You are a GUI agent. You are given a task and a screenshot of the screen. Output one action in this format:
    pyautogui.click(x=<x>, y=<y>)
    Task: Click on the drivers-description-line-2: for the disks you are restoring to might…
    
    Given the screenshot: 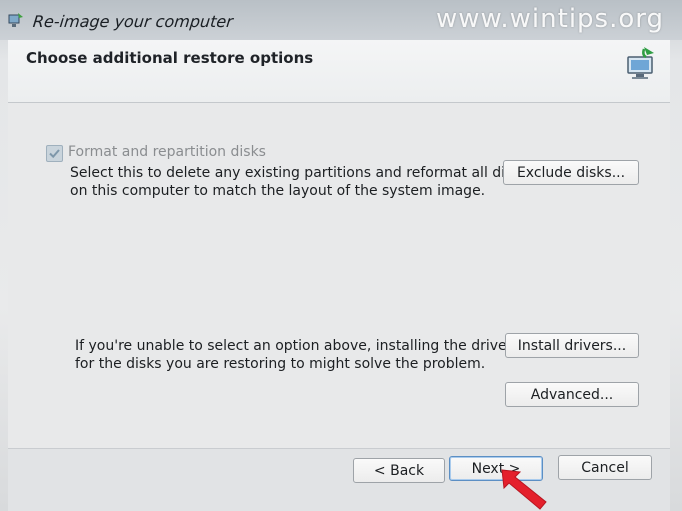 What is the action you would take?
    pyautogui.click(x=280, y=364)
    